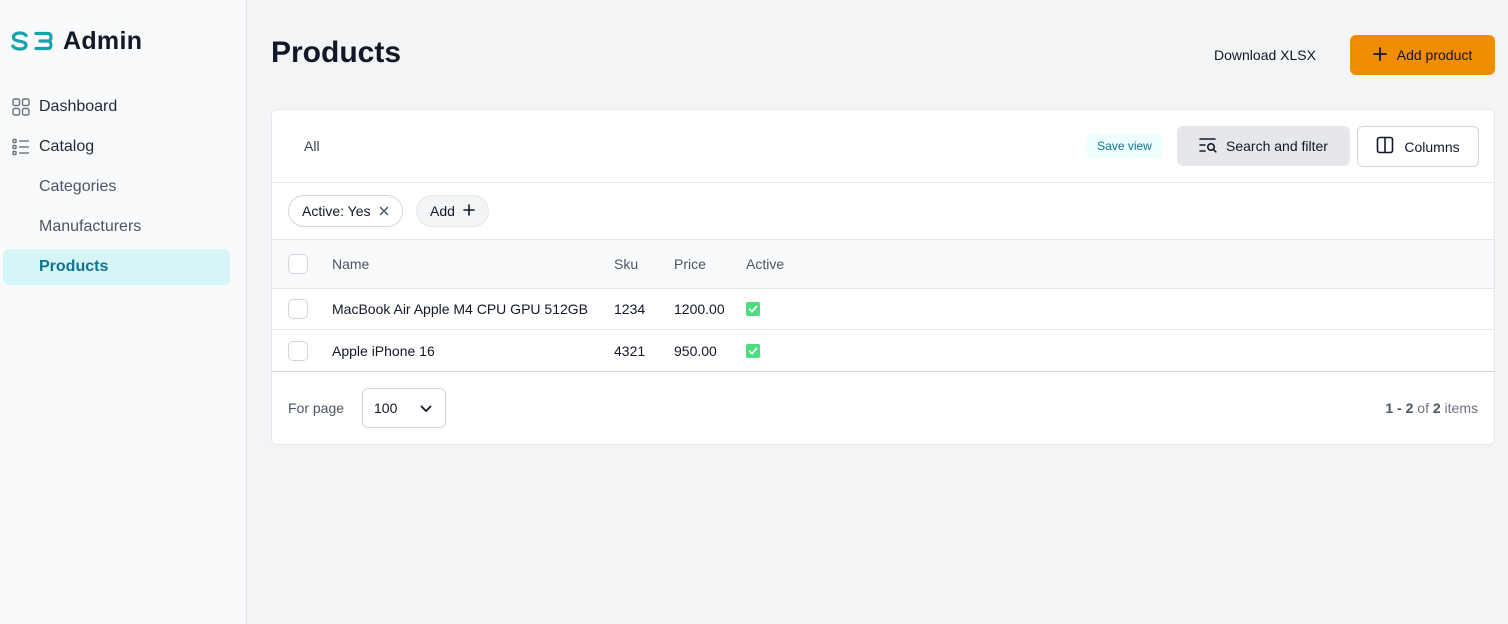 The height and width of the screenshot is (624, 1508). I want to click on filter-chip-active: Active: Yes, so click(345, 211).